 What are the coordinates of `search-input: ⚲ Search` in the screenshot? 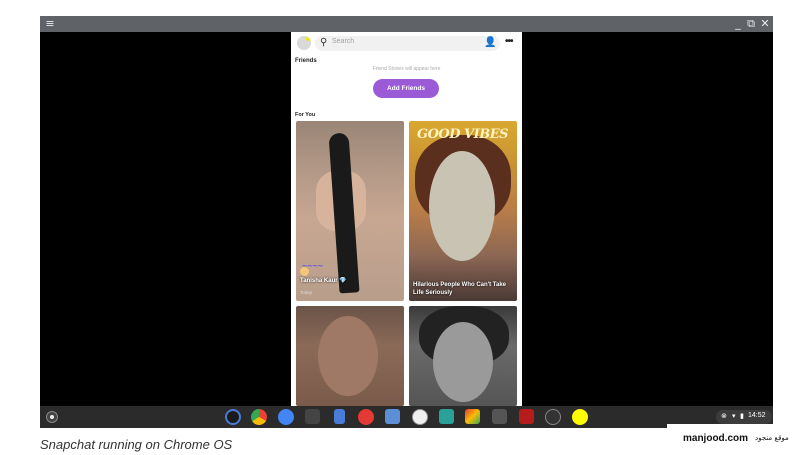 It's located at (407, 43).